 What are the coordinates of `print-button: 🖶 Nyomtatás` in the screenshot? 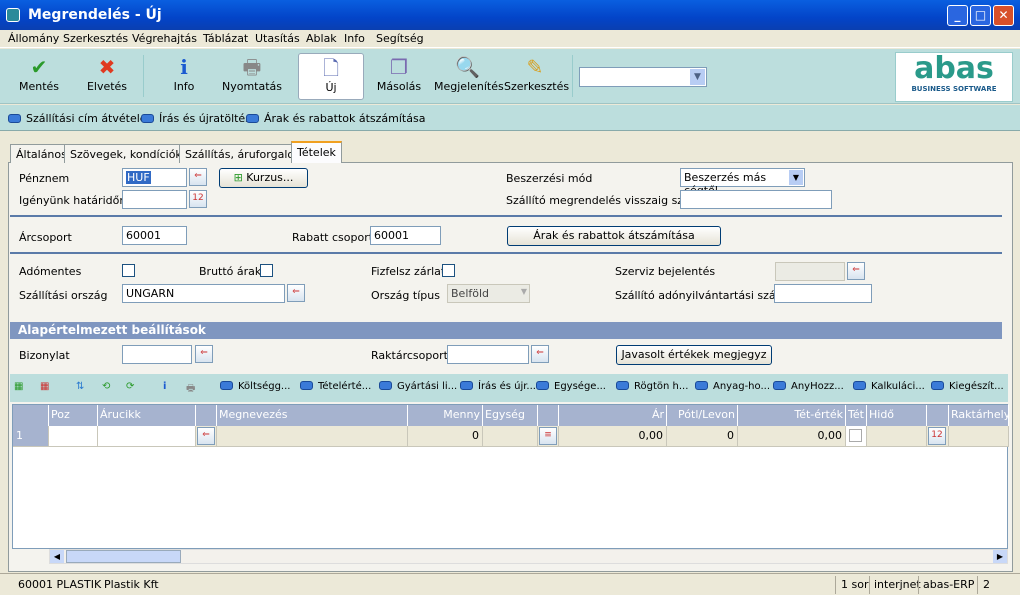 It's located at (252, 76).